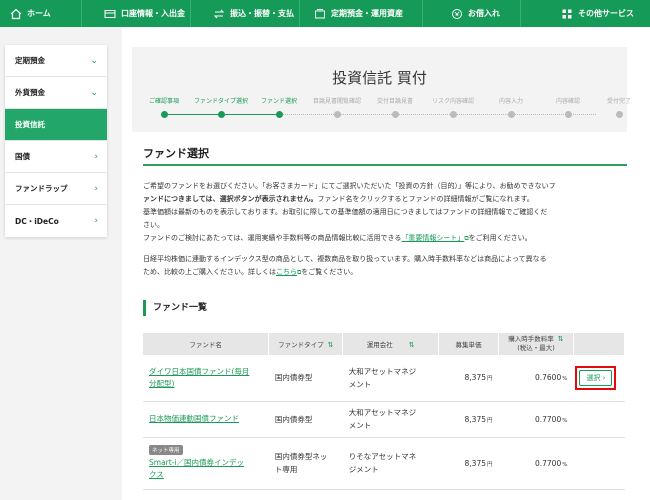 The image size is (650, 500). I want to click on select-button: 選択 ›, so click(596, 377).